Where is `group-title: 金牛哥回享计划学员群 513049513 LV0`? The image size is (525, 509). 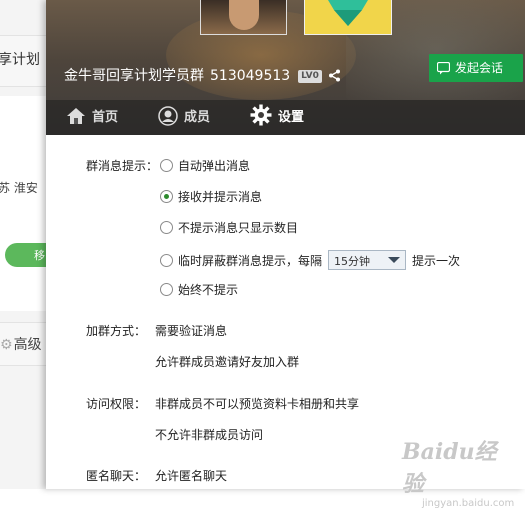
group-title: 金牛哥回享计划学员群 513049513 LV0 is located at coordinates (202, 75).